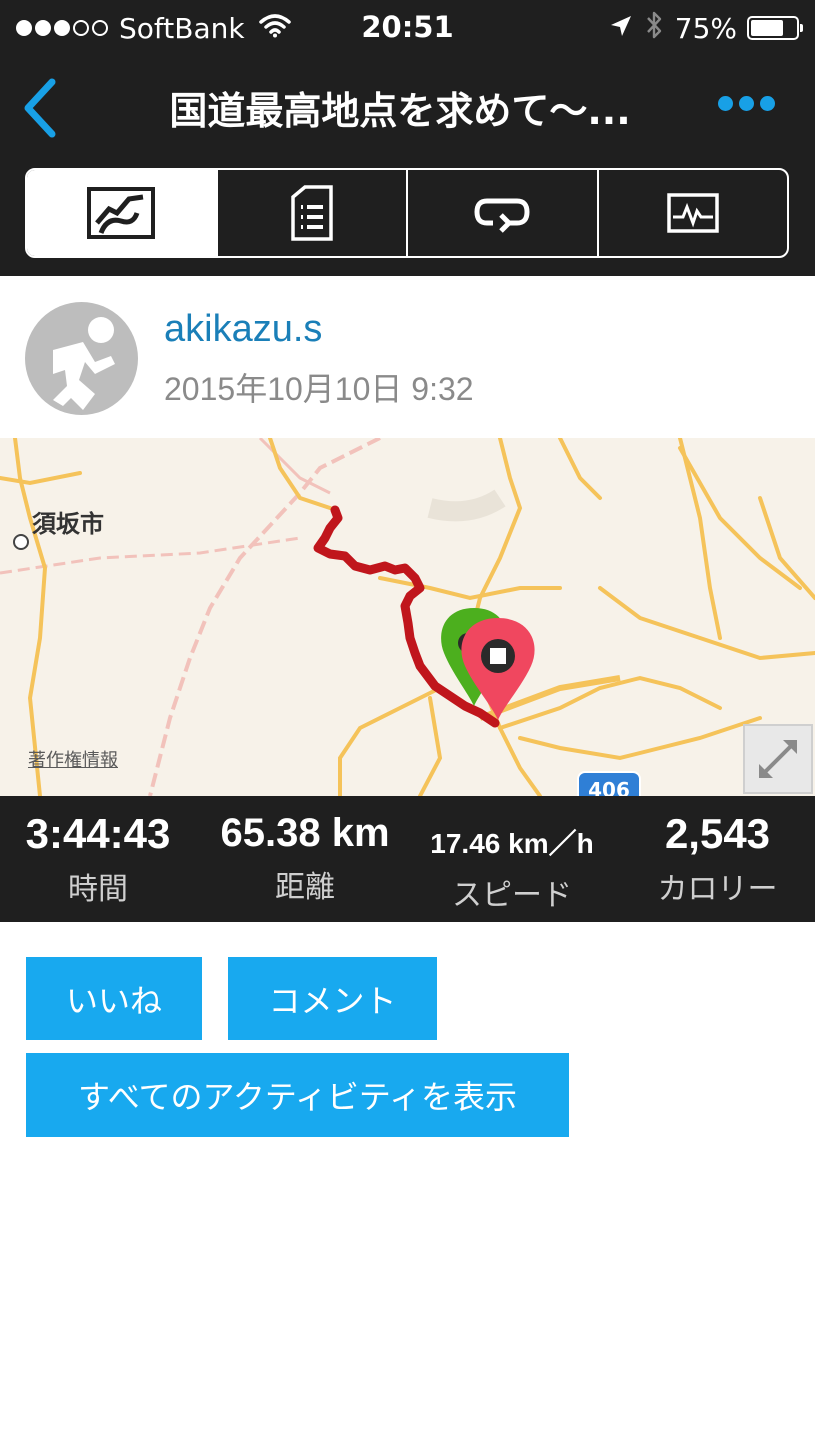 Image resolution: width=815 pixels, height=1448 pixels. I want to click on city-label: 須坂市, so click(68, 524).